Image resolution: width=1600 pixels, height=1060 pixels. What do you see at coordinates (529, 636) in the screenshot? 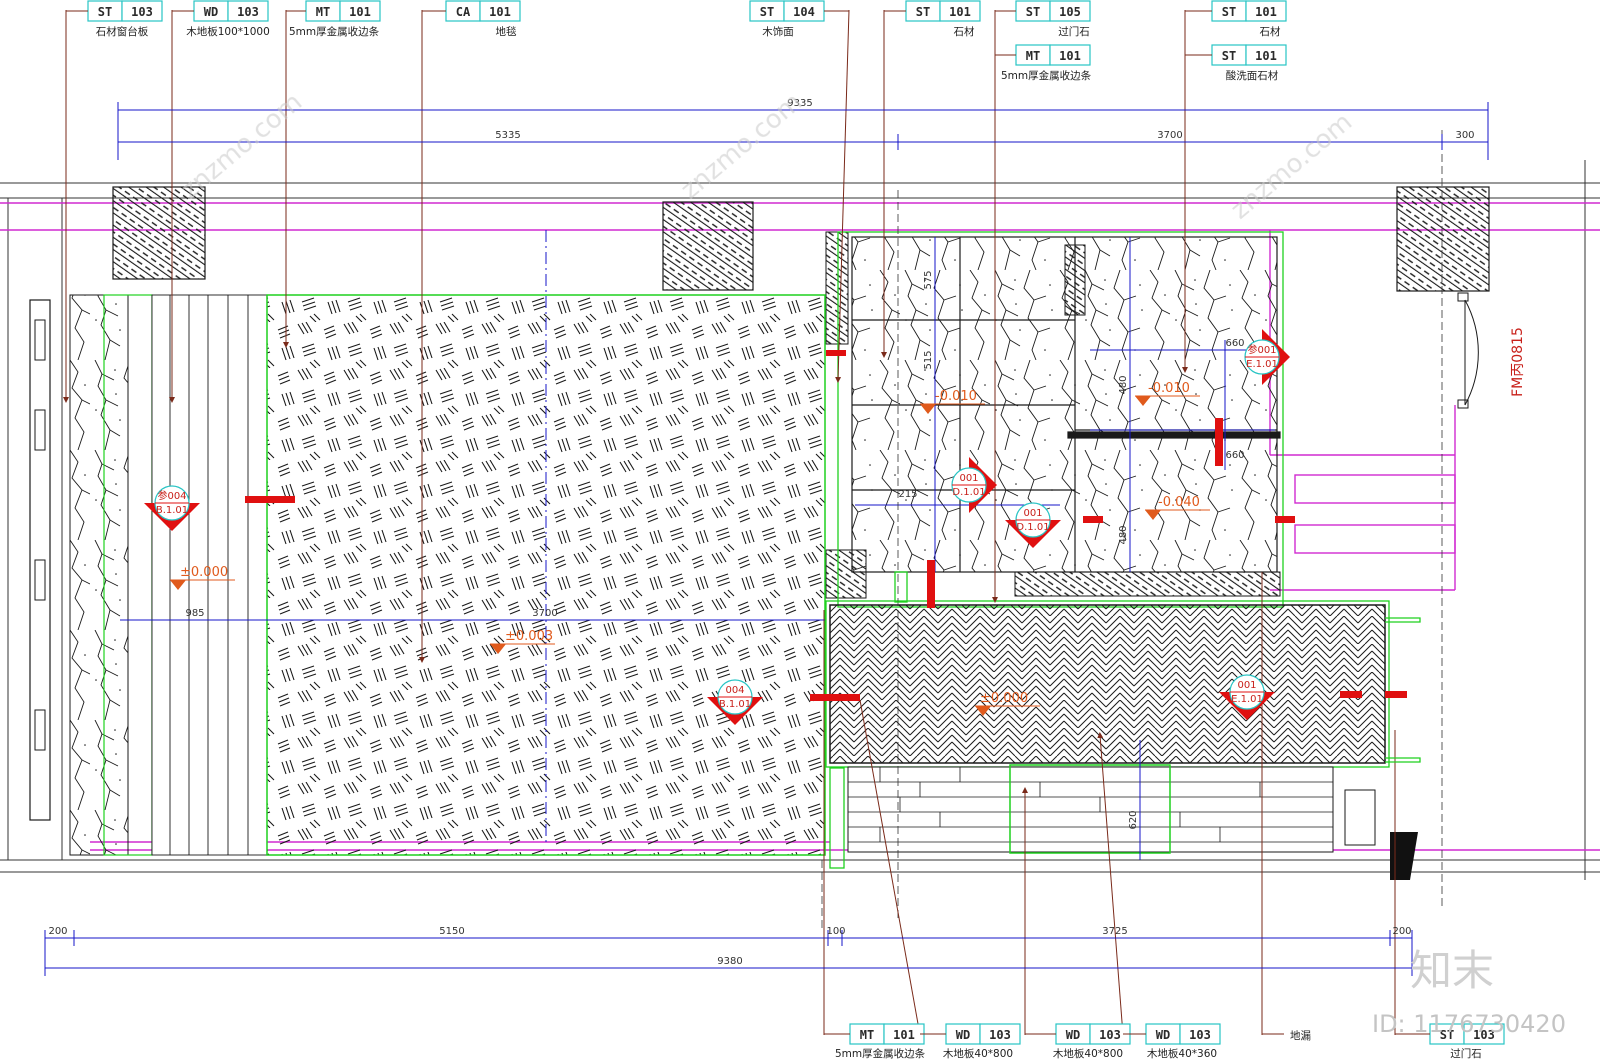
I see `svg-text: ±0.003` at bounding box center [529, 636].